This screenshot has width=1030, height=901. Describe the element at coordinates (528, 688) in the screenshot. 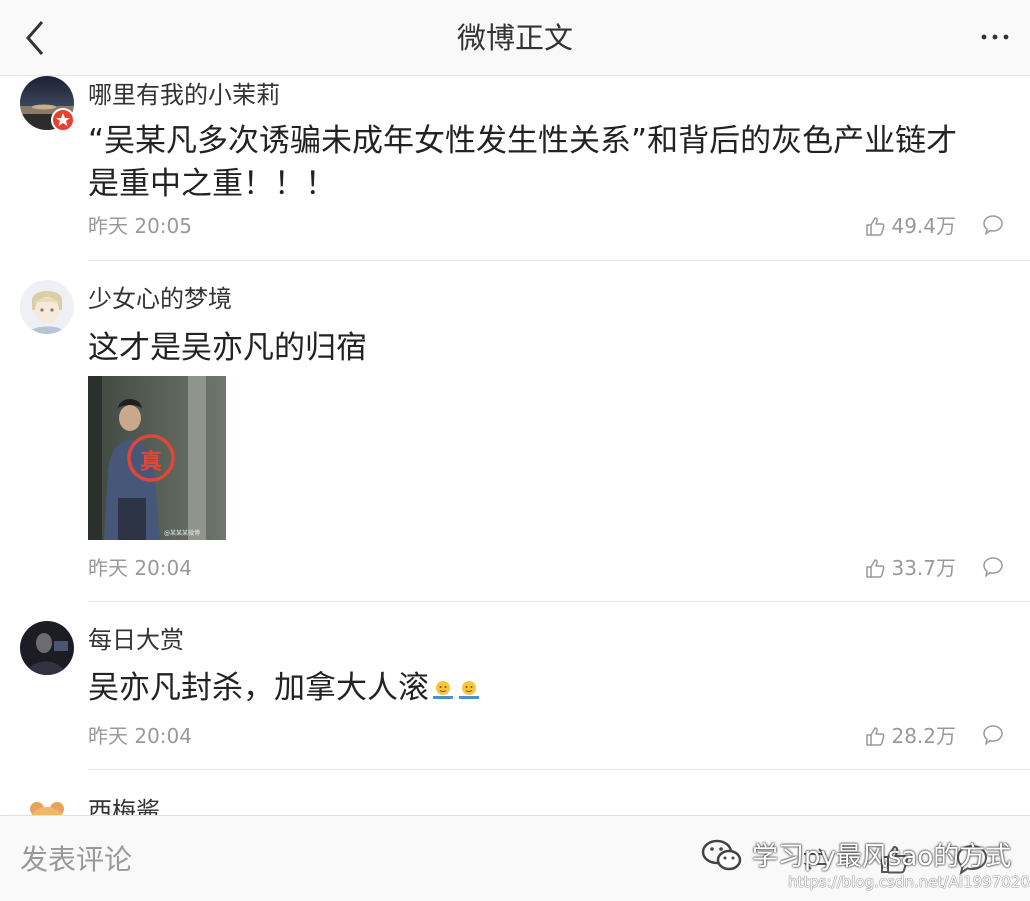

I see `comment-text: 吴亦凡封杀，加拿大人滚` at that location.